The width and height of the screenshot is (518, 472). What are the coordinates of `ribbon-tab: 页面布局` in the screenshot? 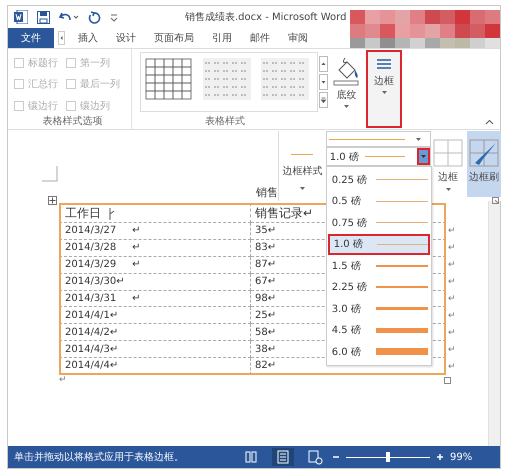 It's located at (174, 38).